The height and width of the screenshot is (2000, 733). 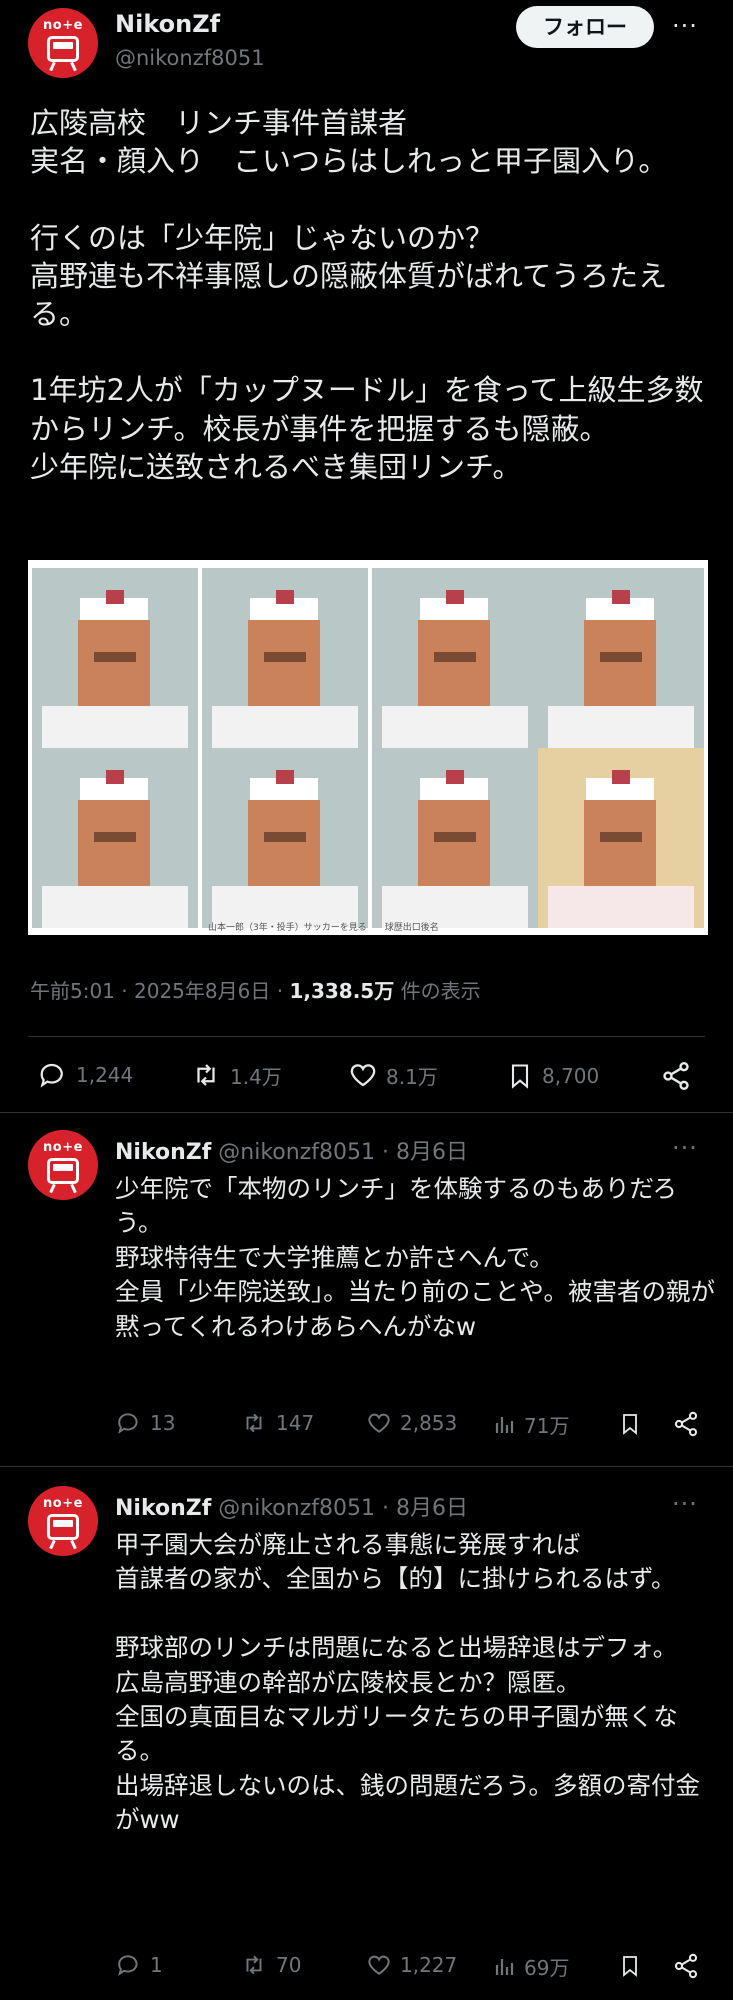 I want to click on repost-count: 147, so click(x=295, y=1423).